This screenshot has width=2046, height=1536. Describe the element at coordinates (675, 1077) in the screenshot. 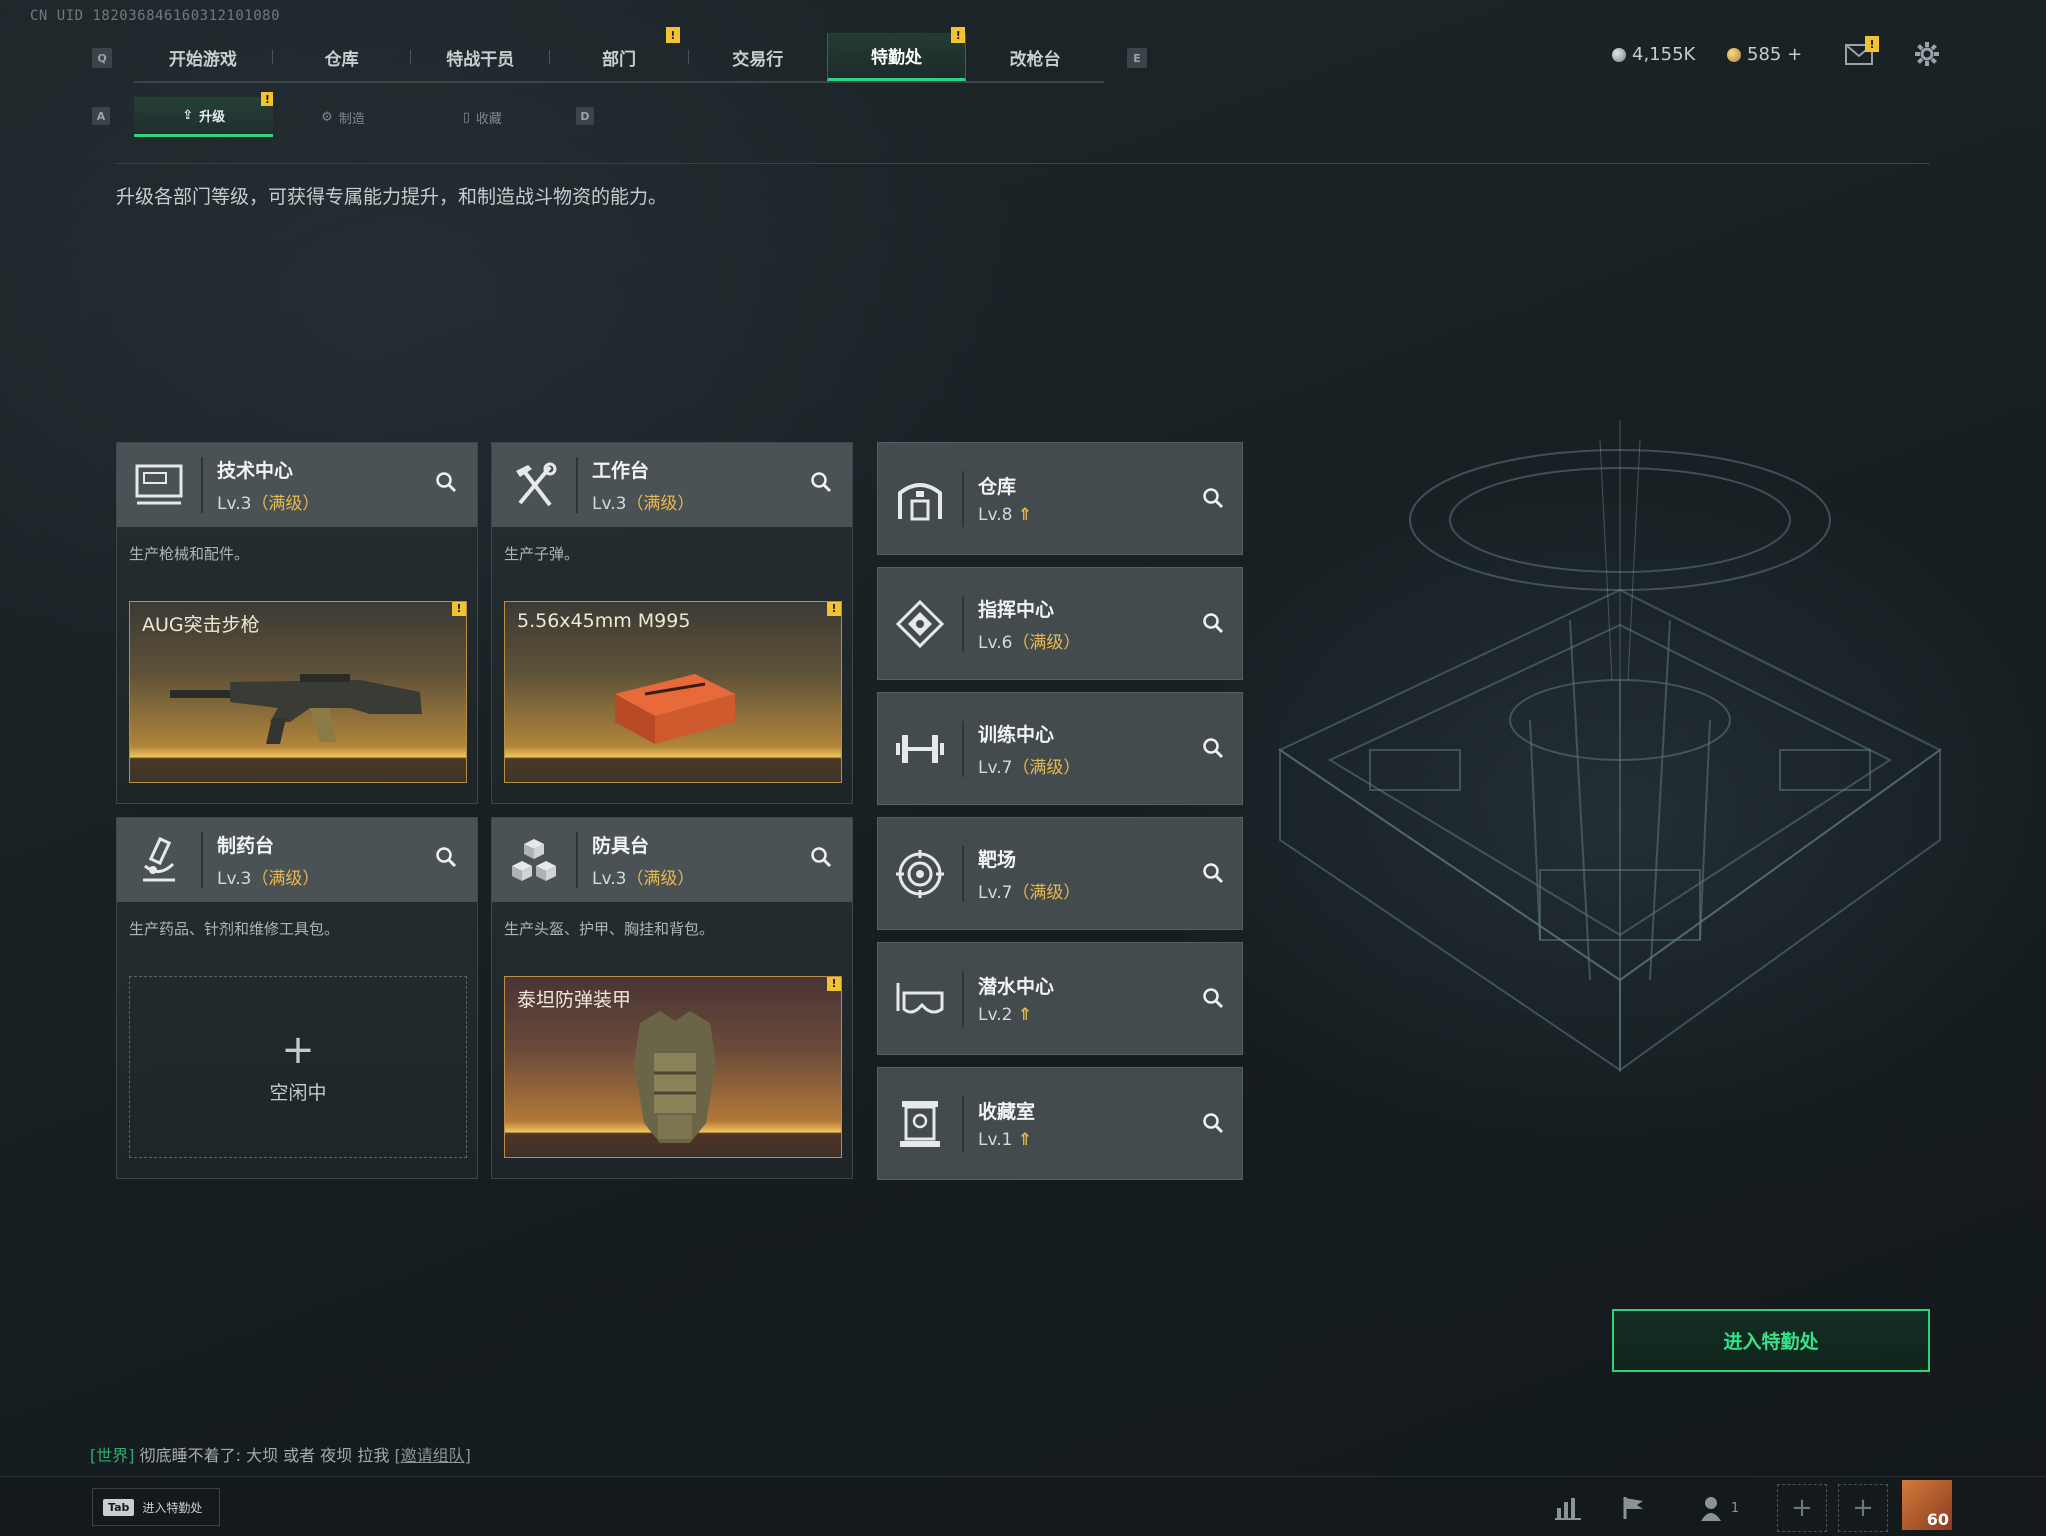

I see `body-armor-icon` at that location.